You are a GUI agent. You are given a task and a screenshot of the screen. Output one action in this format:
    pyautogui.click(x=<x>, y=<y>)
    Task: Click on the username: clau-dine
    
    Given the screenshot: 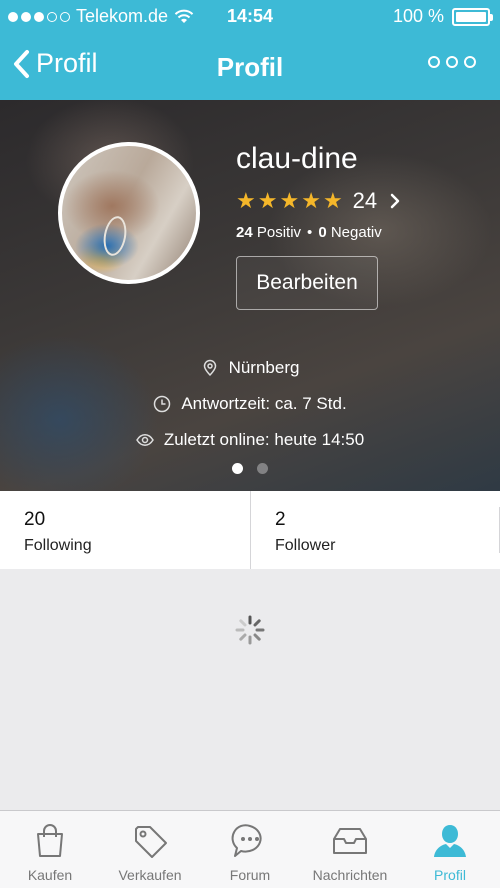 What is the action you would take?
    pyautogui.click(x=297, y=158)
    